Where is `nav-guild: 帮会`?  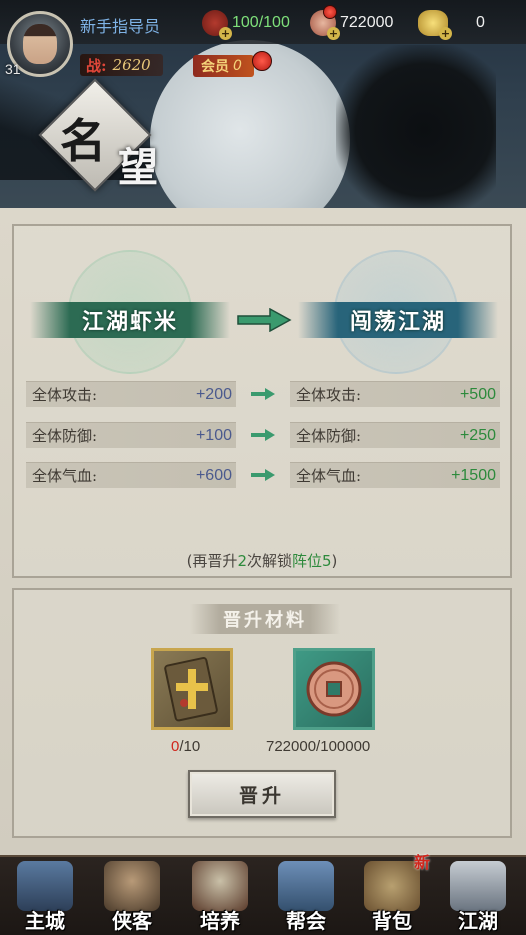 nav-guild: 帮会 is located at coordinates (306, 896).